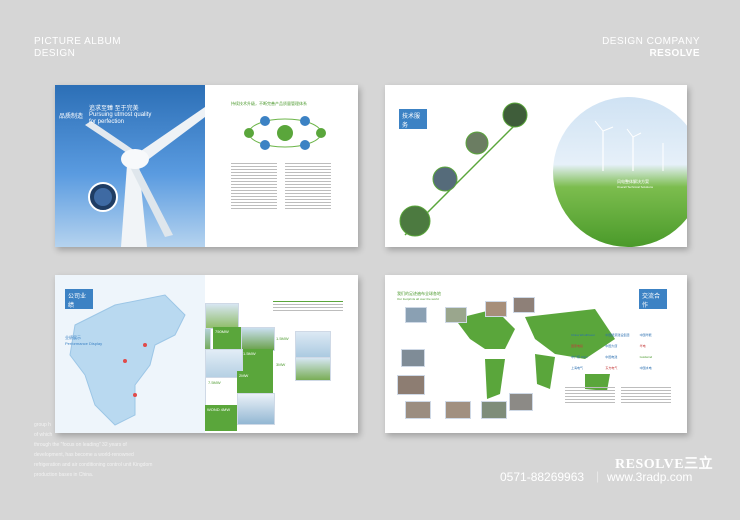 The height and width of the screenshot is (520, 740). What do you see at coordinates (308, 307) in the screenshot?
I see `spread3-text` at bounding box center [308, 307].